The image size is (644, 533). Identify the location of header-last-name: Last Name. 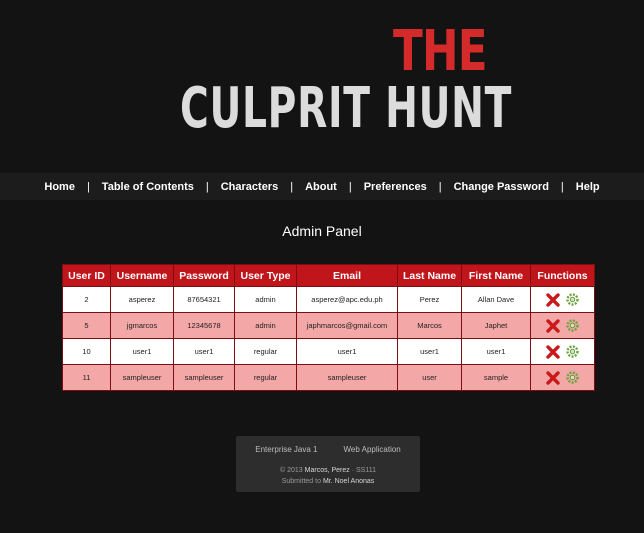
(429, 275).